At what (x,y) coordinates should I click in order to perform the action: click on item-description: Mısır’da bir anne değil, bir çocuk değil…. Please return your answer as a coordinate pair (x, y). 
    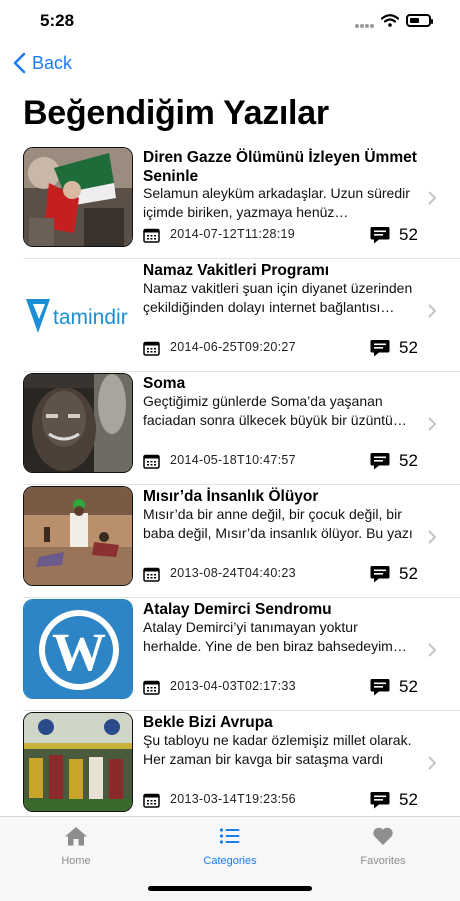
    Looking at the image, I should click on (278, 523).